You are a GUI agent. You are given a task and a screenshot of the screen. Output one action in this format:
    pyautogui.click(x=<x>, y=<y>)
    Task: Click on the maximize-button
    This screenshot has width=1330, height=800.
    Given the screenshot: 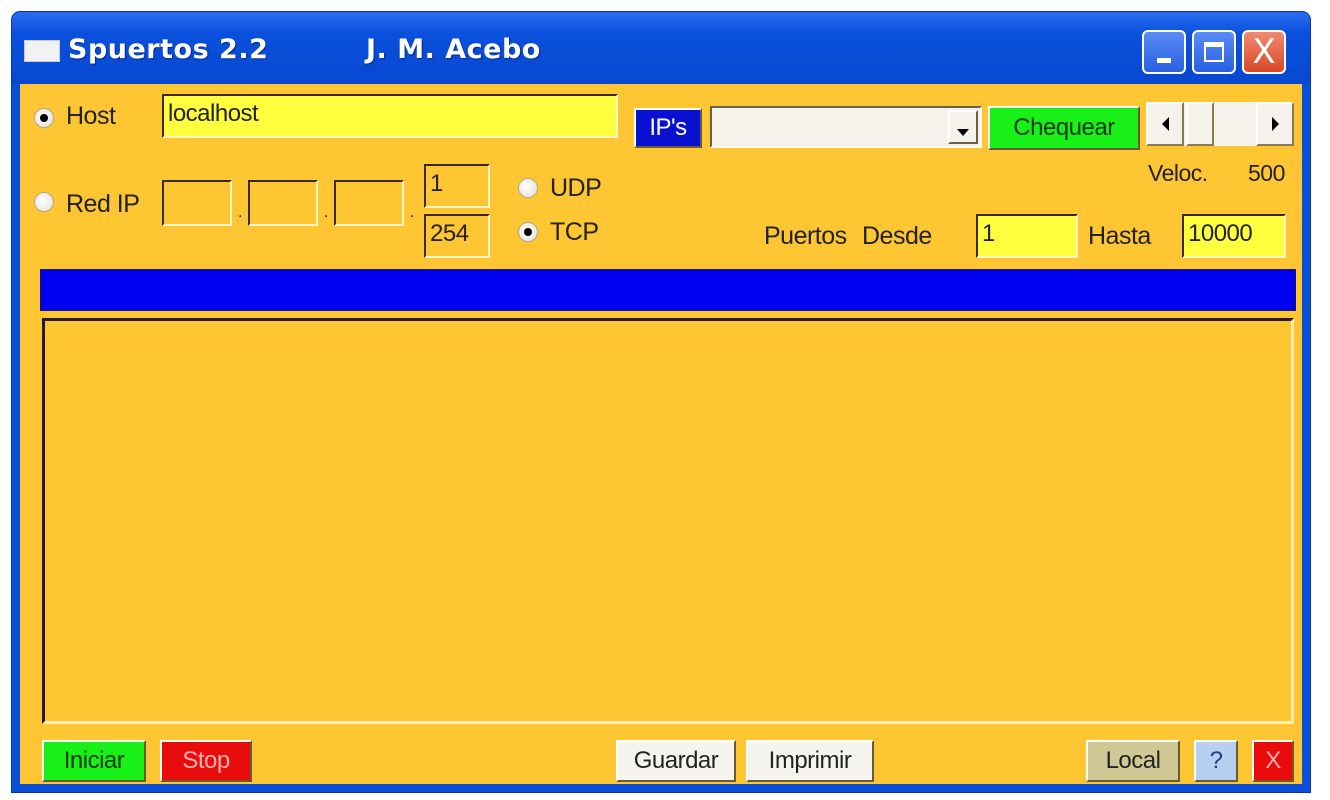 What is the action you would take?
    pyautogui.click(x=1214, y=52)
    